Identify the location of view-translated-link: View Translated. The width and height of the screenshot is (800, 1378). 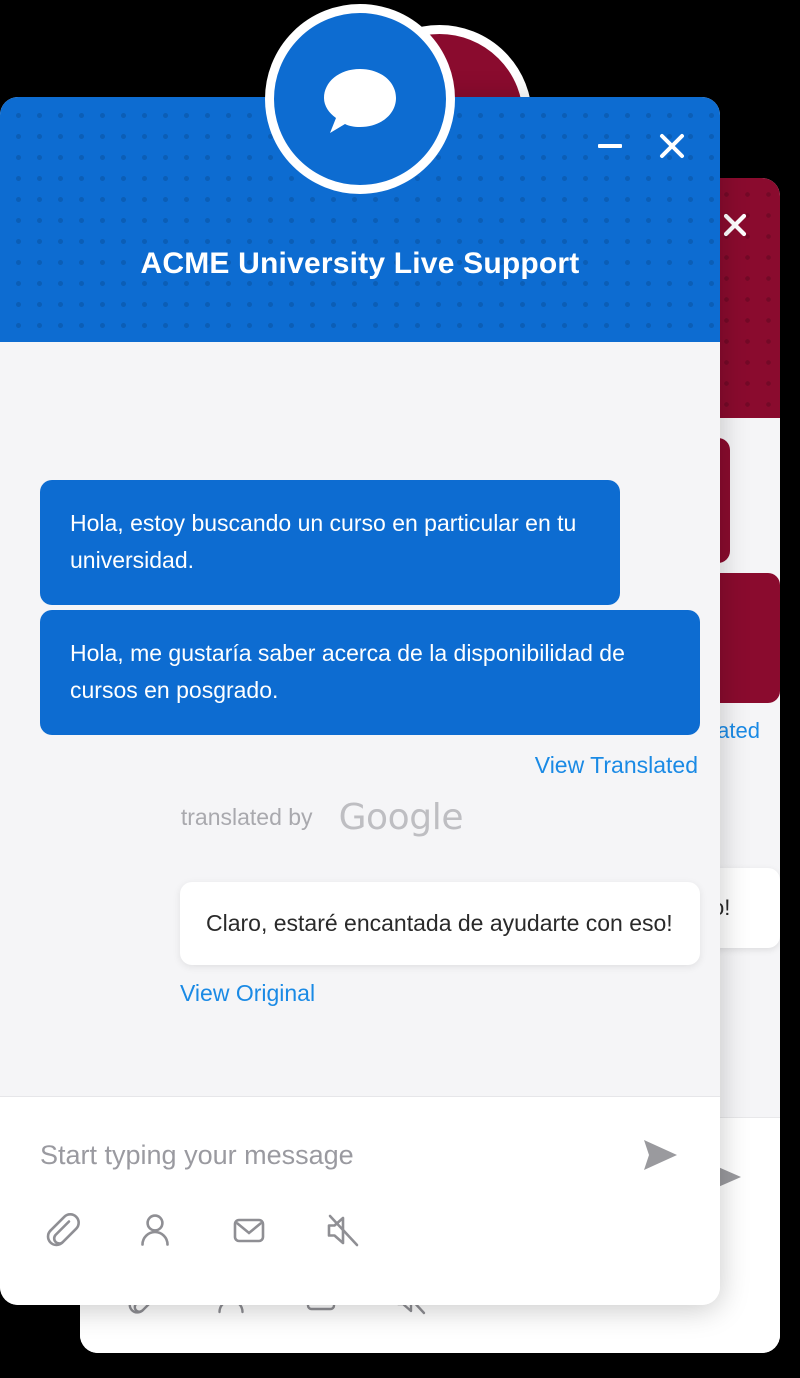
(616, 765).